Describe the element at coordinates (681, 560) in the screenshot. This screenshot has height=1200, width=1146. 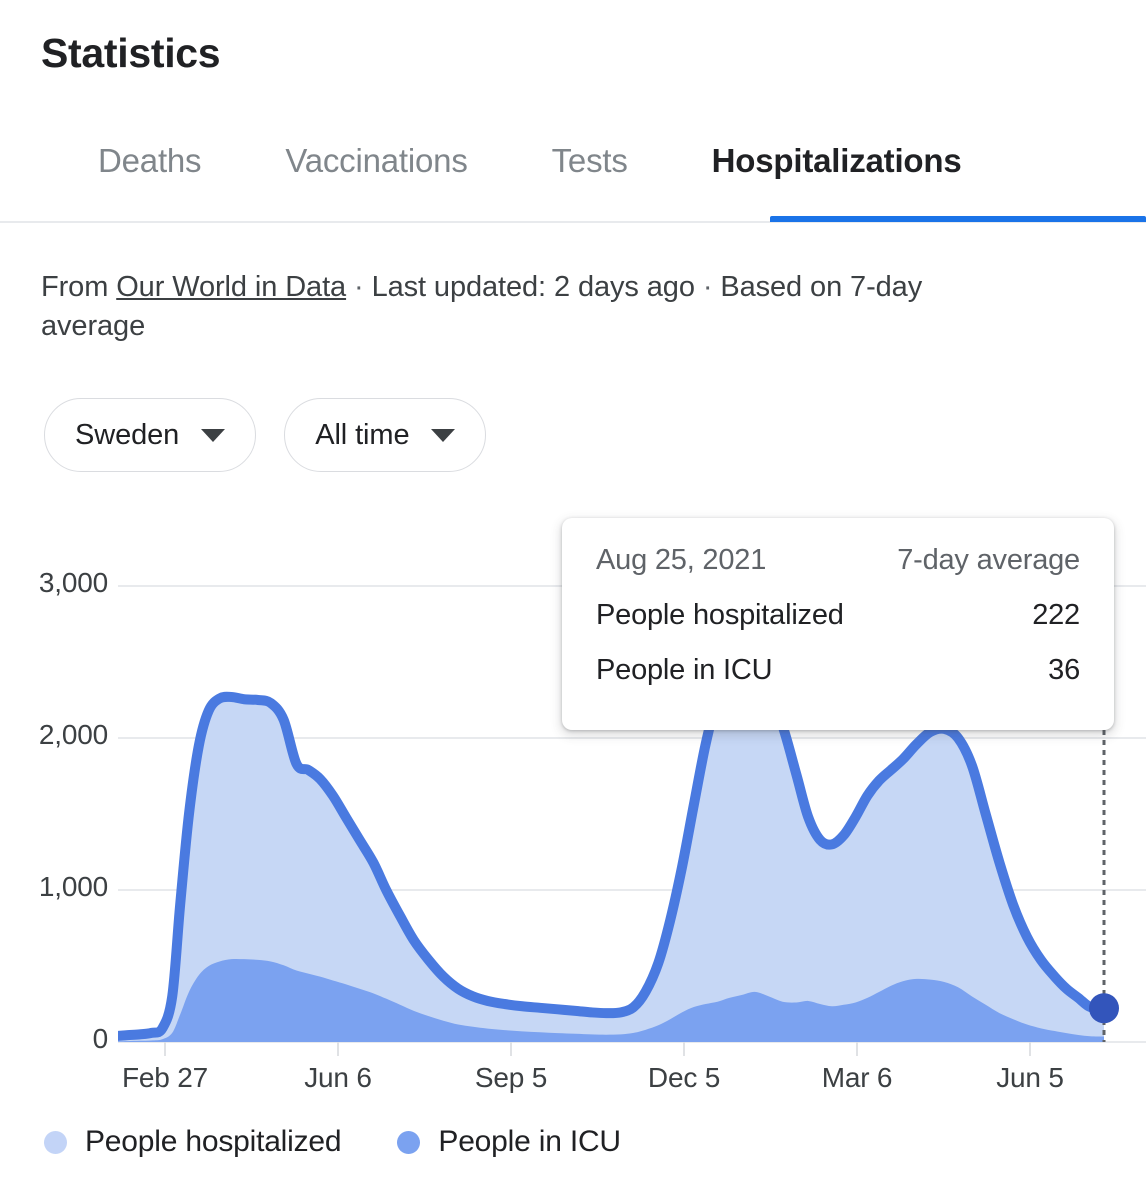
I see `tooltip-date: Aug 25, 2021` at that location.